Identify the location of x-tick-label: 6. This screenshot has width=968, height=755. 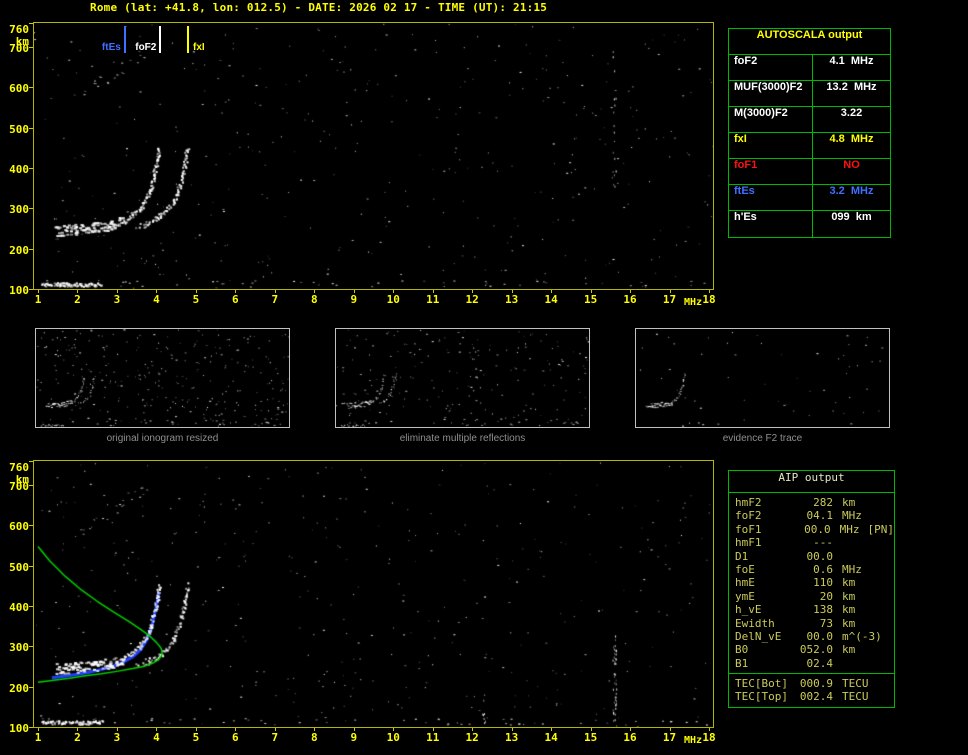
(235, 299).